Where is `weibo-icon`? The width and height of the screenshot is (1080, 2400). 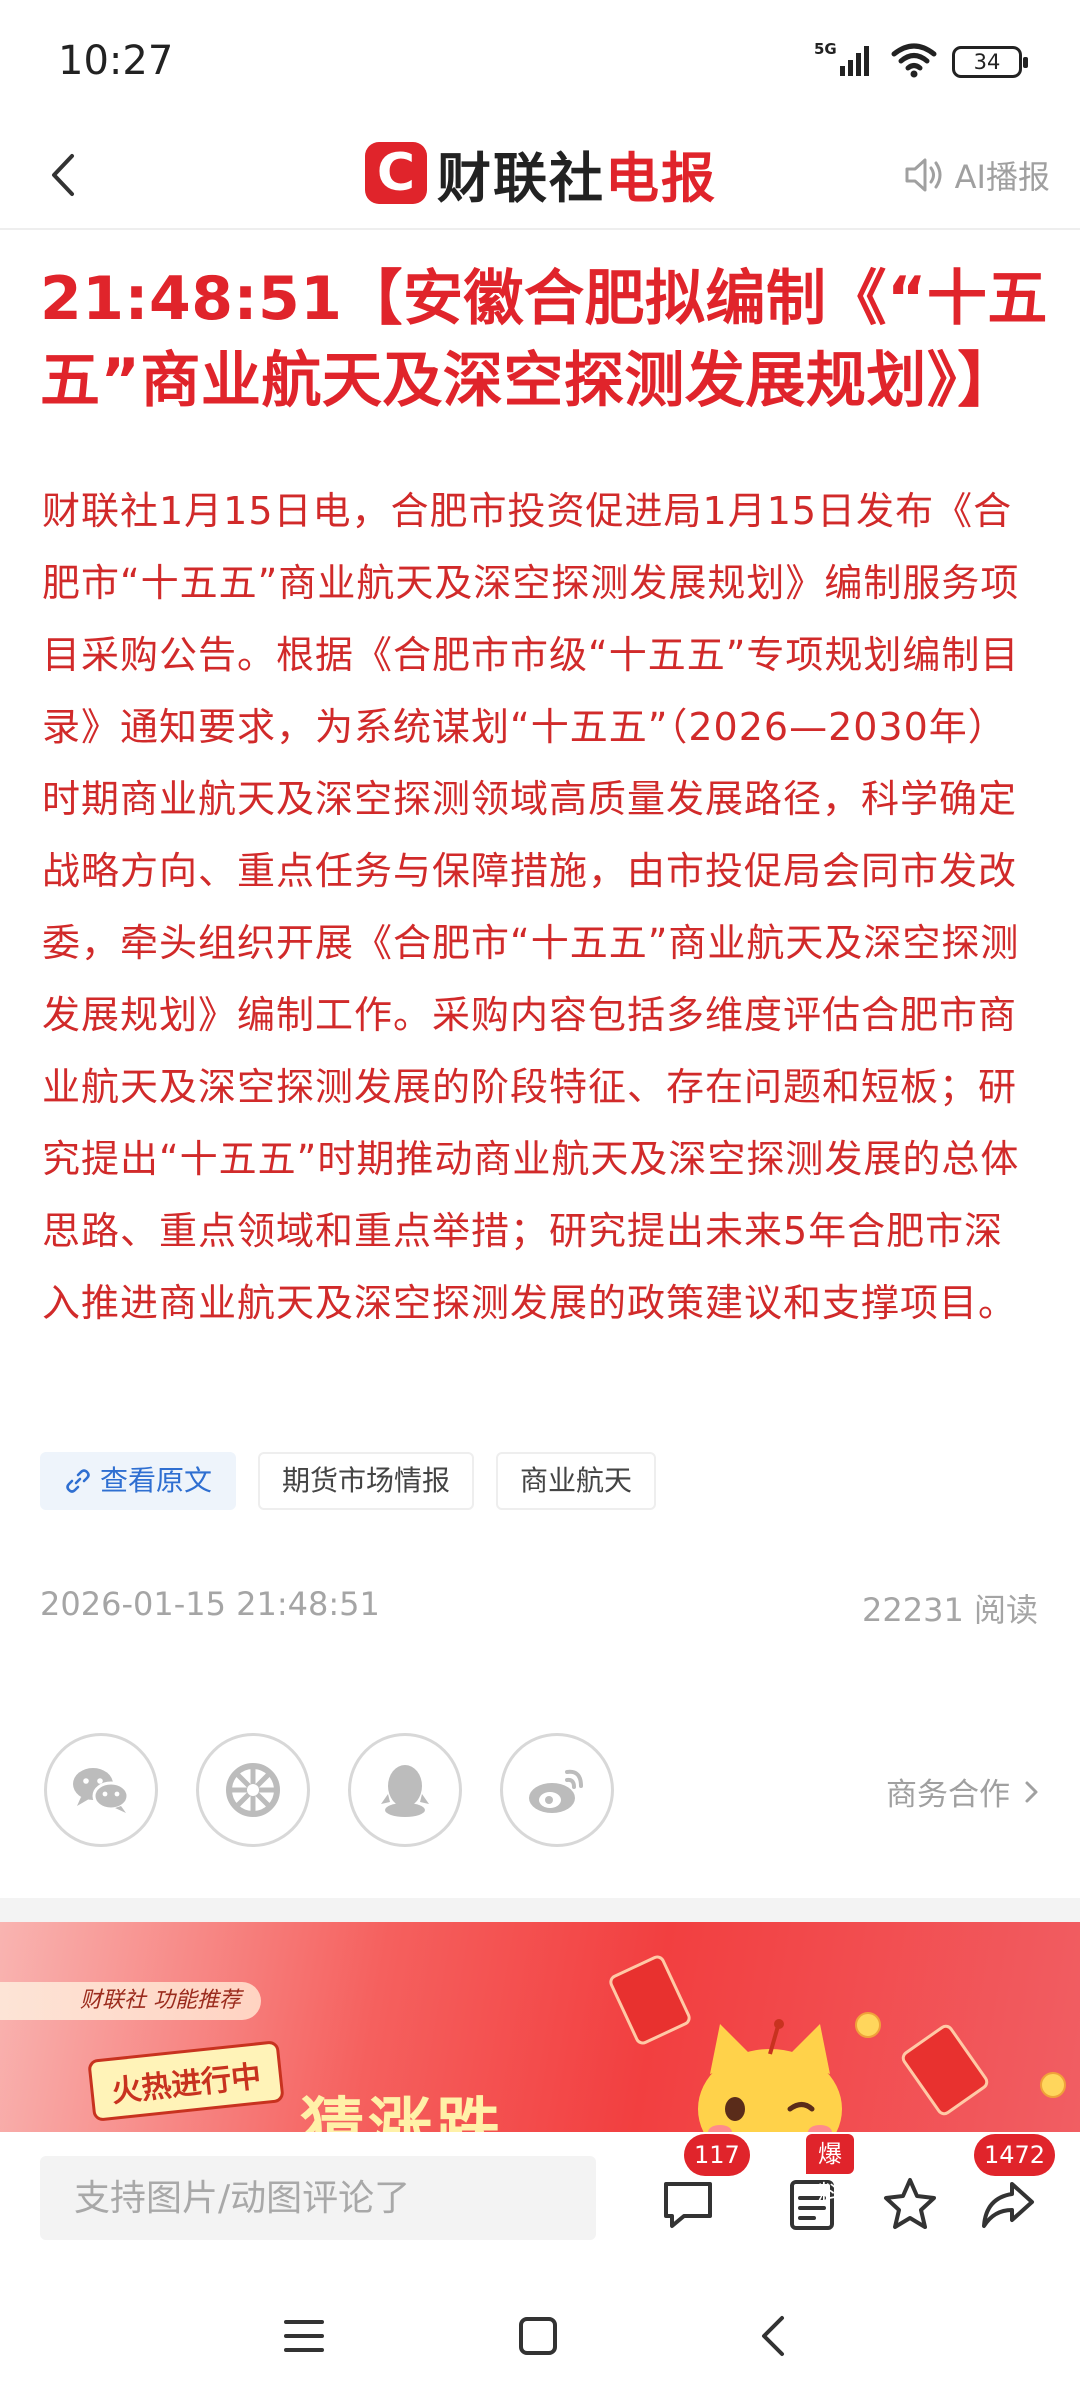
weibo-icon is located at coordinates (556, 1791).